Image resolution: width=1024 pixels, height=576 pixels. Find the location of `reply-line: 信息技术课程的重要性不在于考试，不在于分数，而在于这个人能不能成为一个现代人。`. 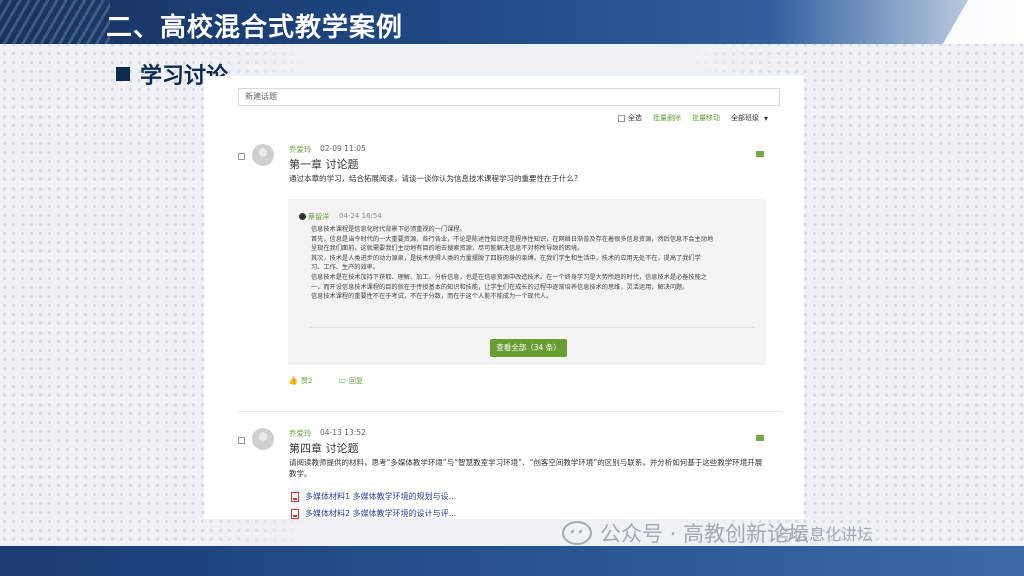

reply-line: 信息技术课程的重要性不在于考试，不在于分数，而在于这个人能不能成为一个现代人。 is located at coordinates (432, 297).